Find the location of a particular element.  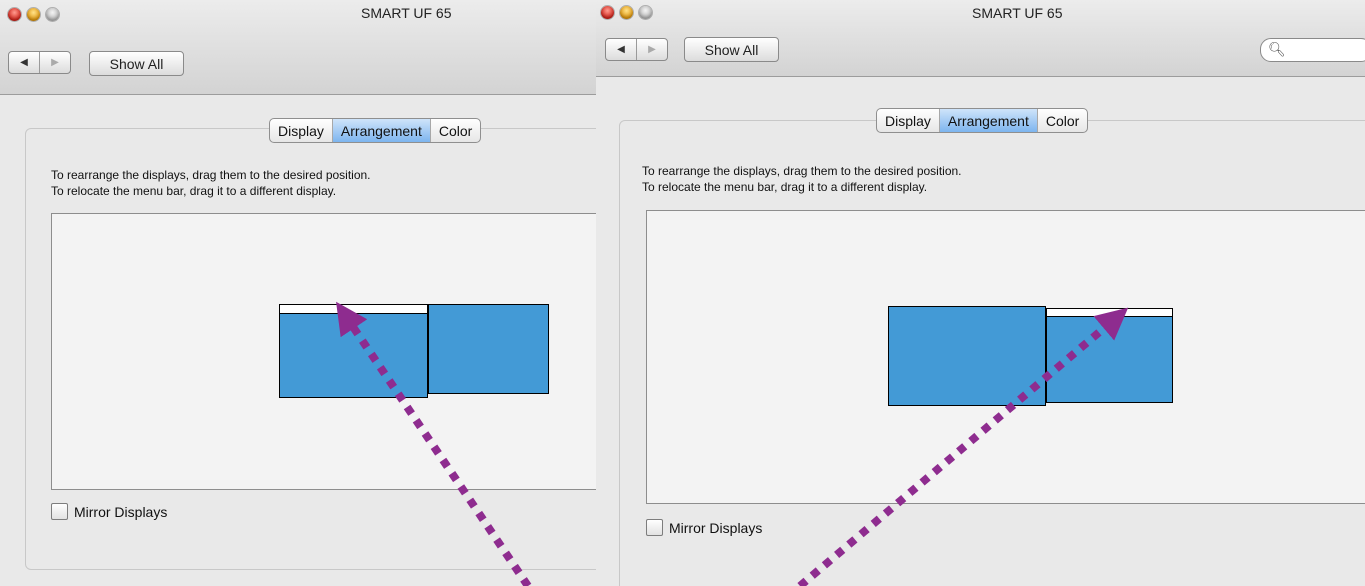

titlebar: SMART UF 65 ◀ ▶ Show All is located at coordinates (298, 47).